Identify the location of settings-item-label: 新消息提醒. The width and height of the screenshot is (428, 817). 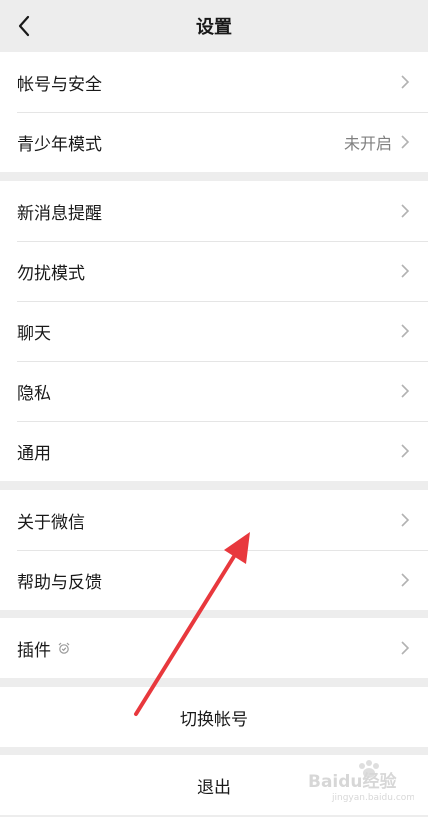
(59, 213).